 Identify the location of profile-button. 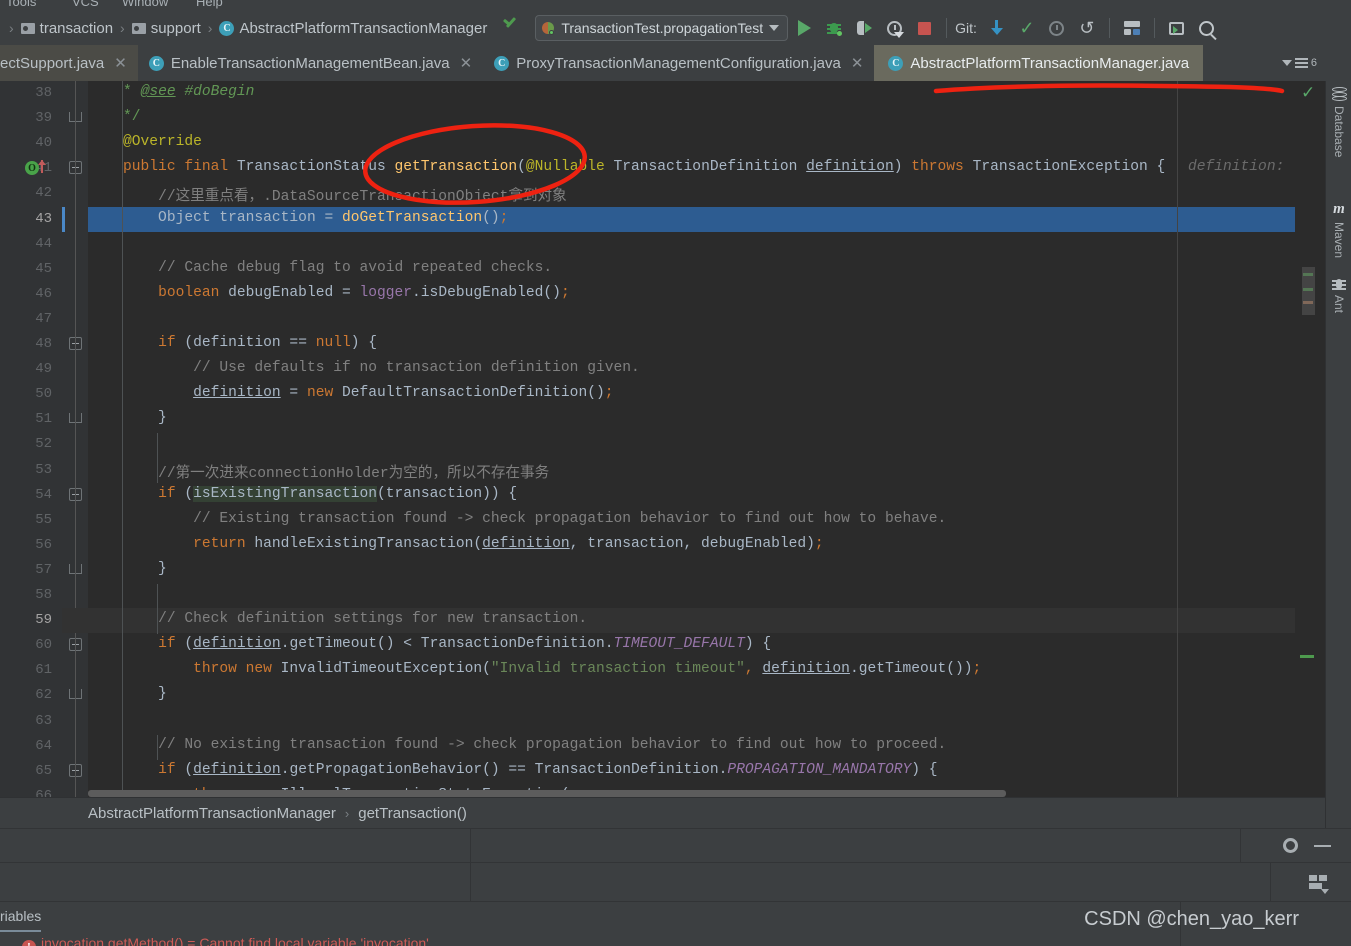
(894, 28).